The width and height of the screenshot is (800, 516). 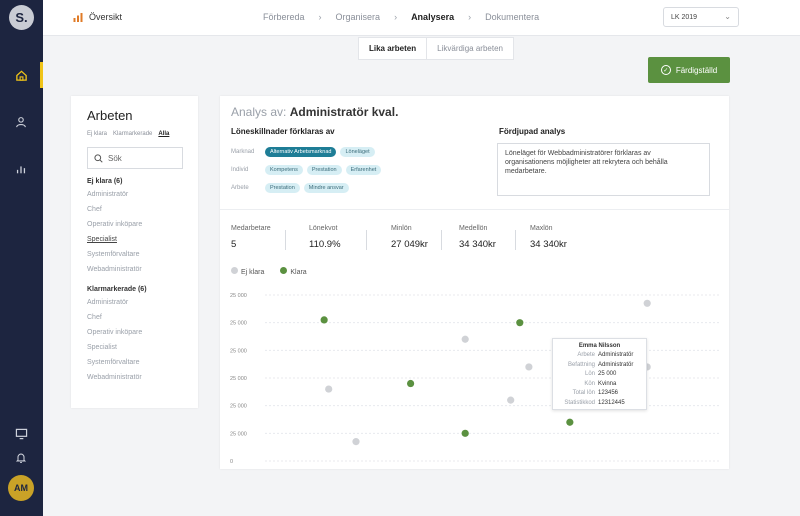 I want to click on overview-link: Översikt, so click(x=97, y=17).